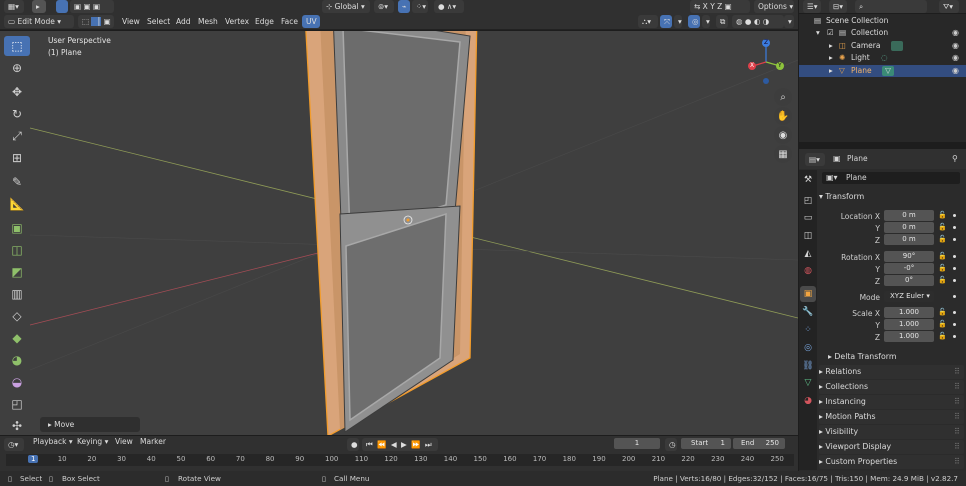  What do you see at coordinates (882, 33) in the screenshot?
I see `outliner-item-collection: ▾ ☑ ▤ Collection ◉` at bounding box center [882, 33].